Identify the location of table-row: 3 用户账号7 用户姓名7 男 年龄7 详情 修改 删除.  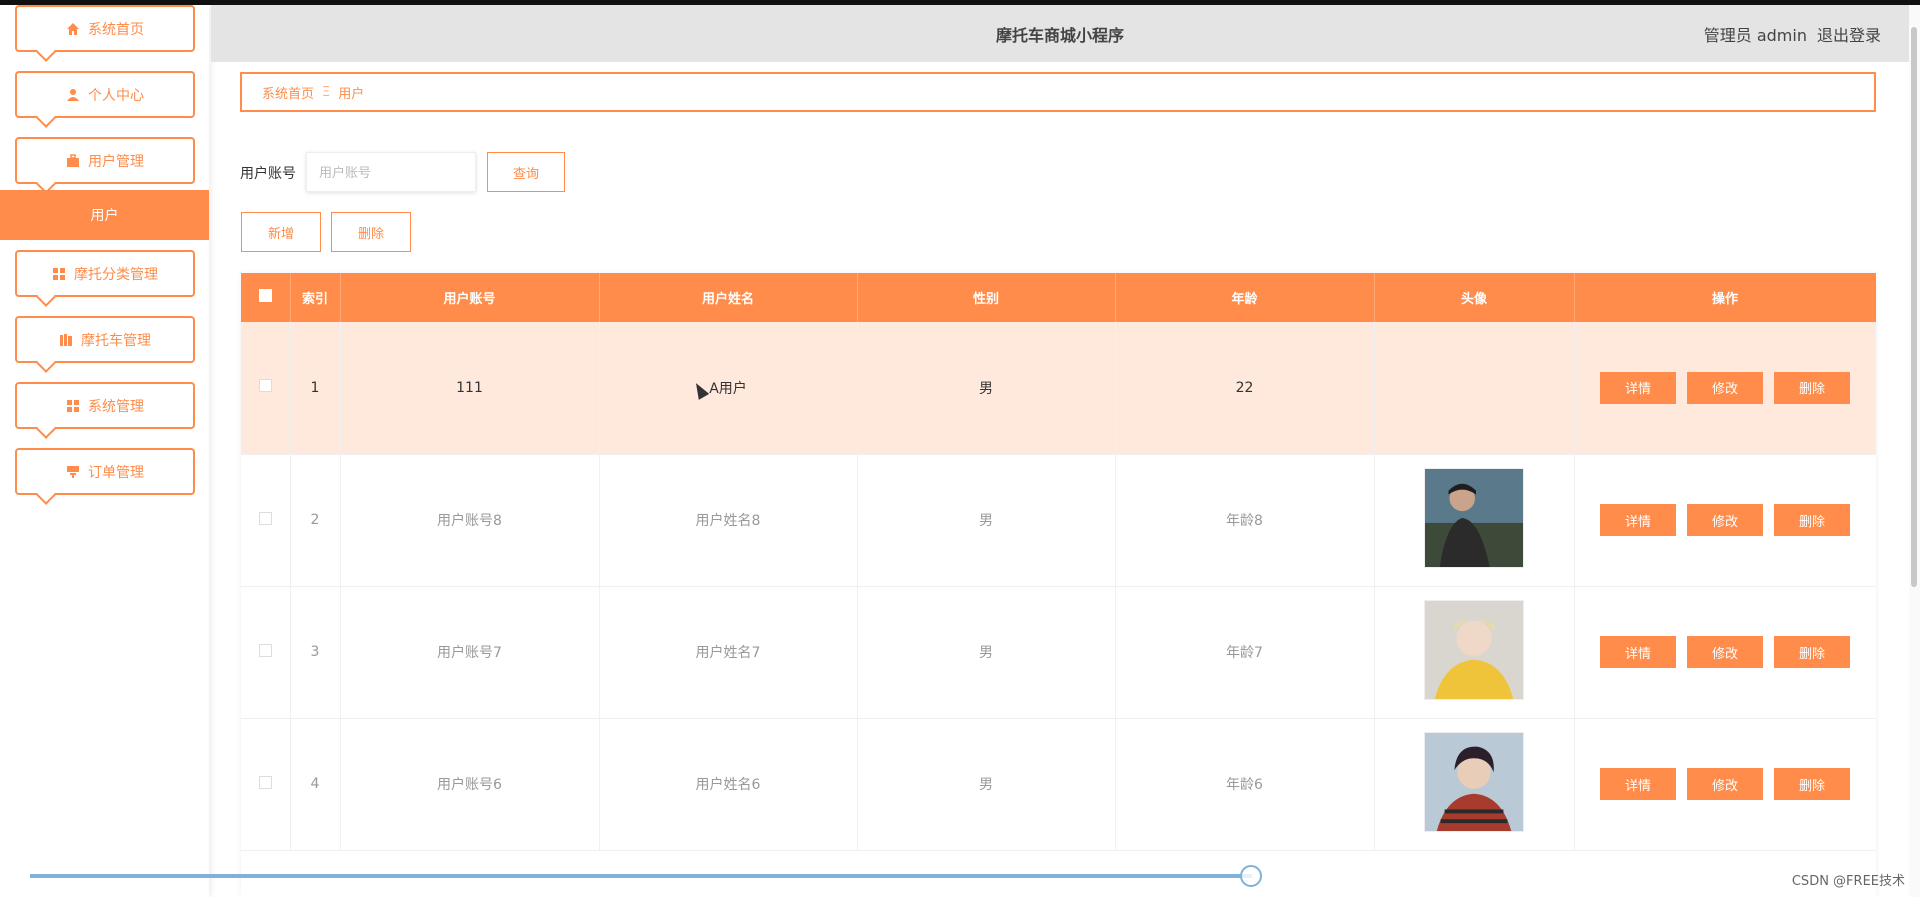
(1058, 652).